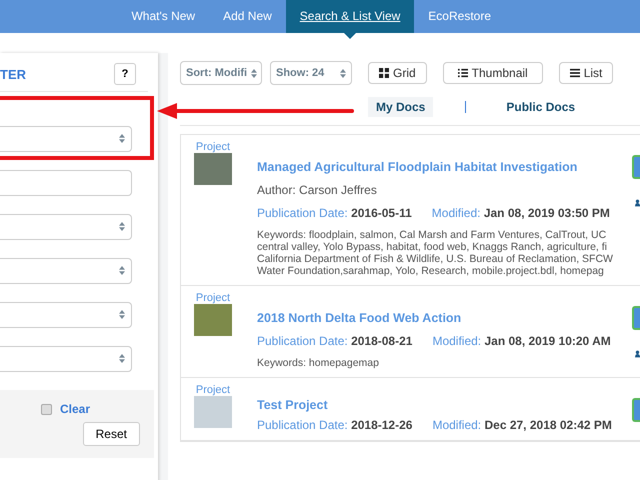 Image resolution: width=640 pixels, height=480 pixels. I want to click on help-button: ?, so click(125, 74).